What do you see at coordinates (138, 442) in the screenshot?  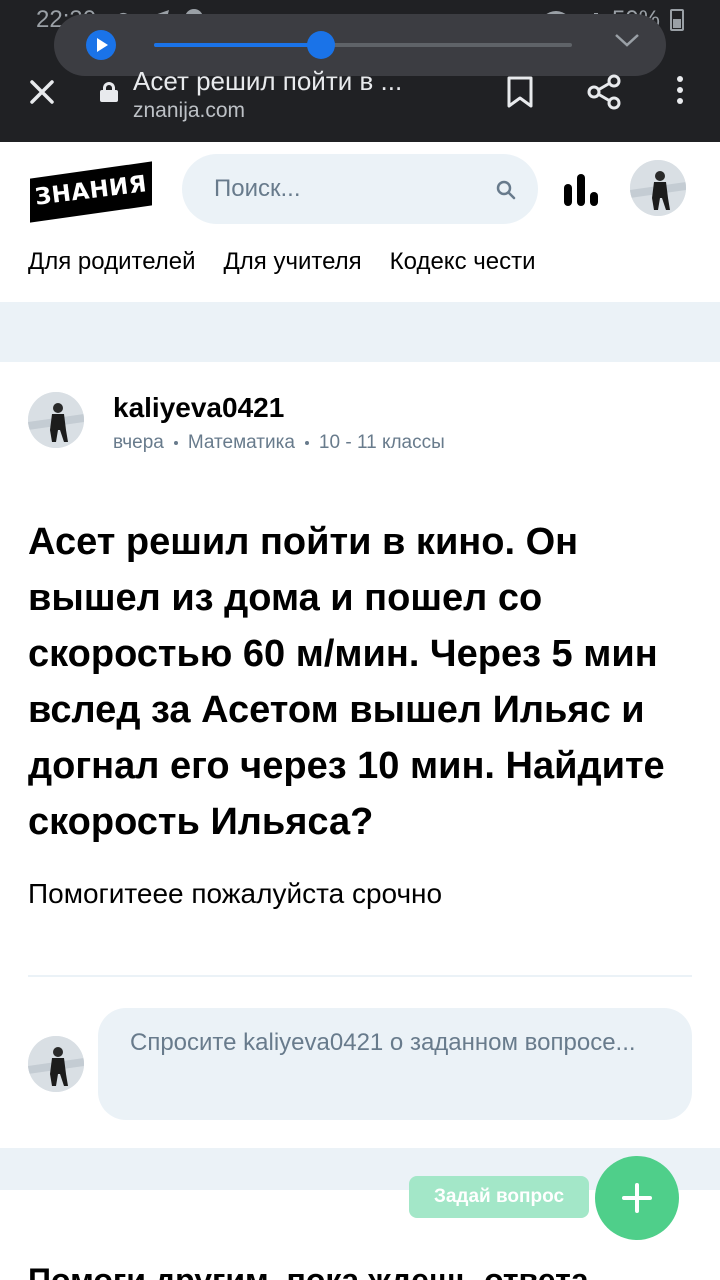 I see `question-time: вчера` at bounding box center [138, 442].